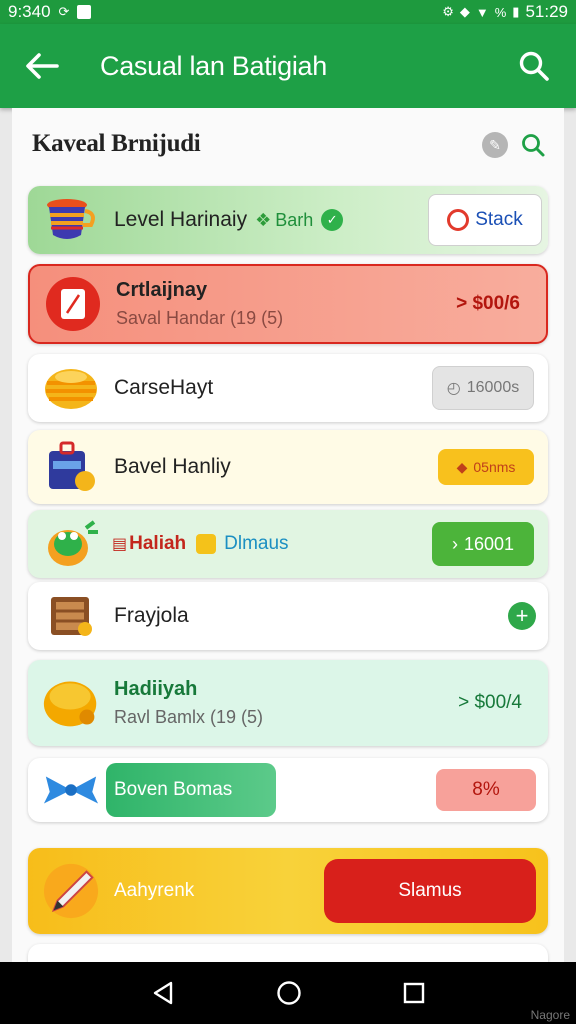  I want to click on coin-stack-icon, so click(71, 388).